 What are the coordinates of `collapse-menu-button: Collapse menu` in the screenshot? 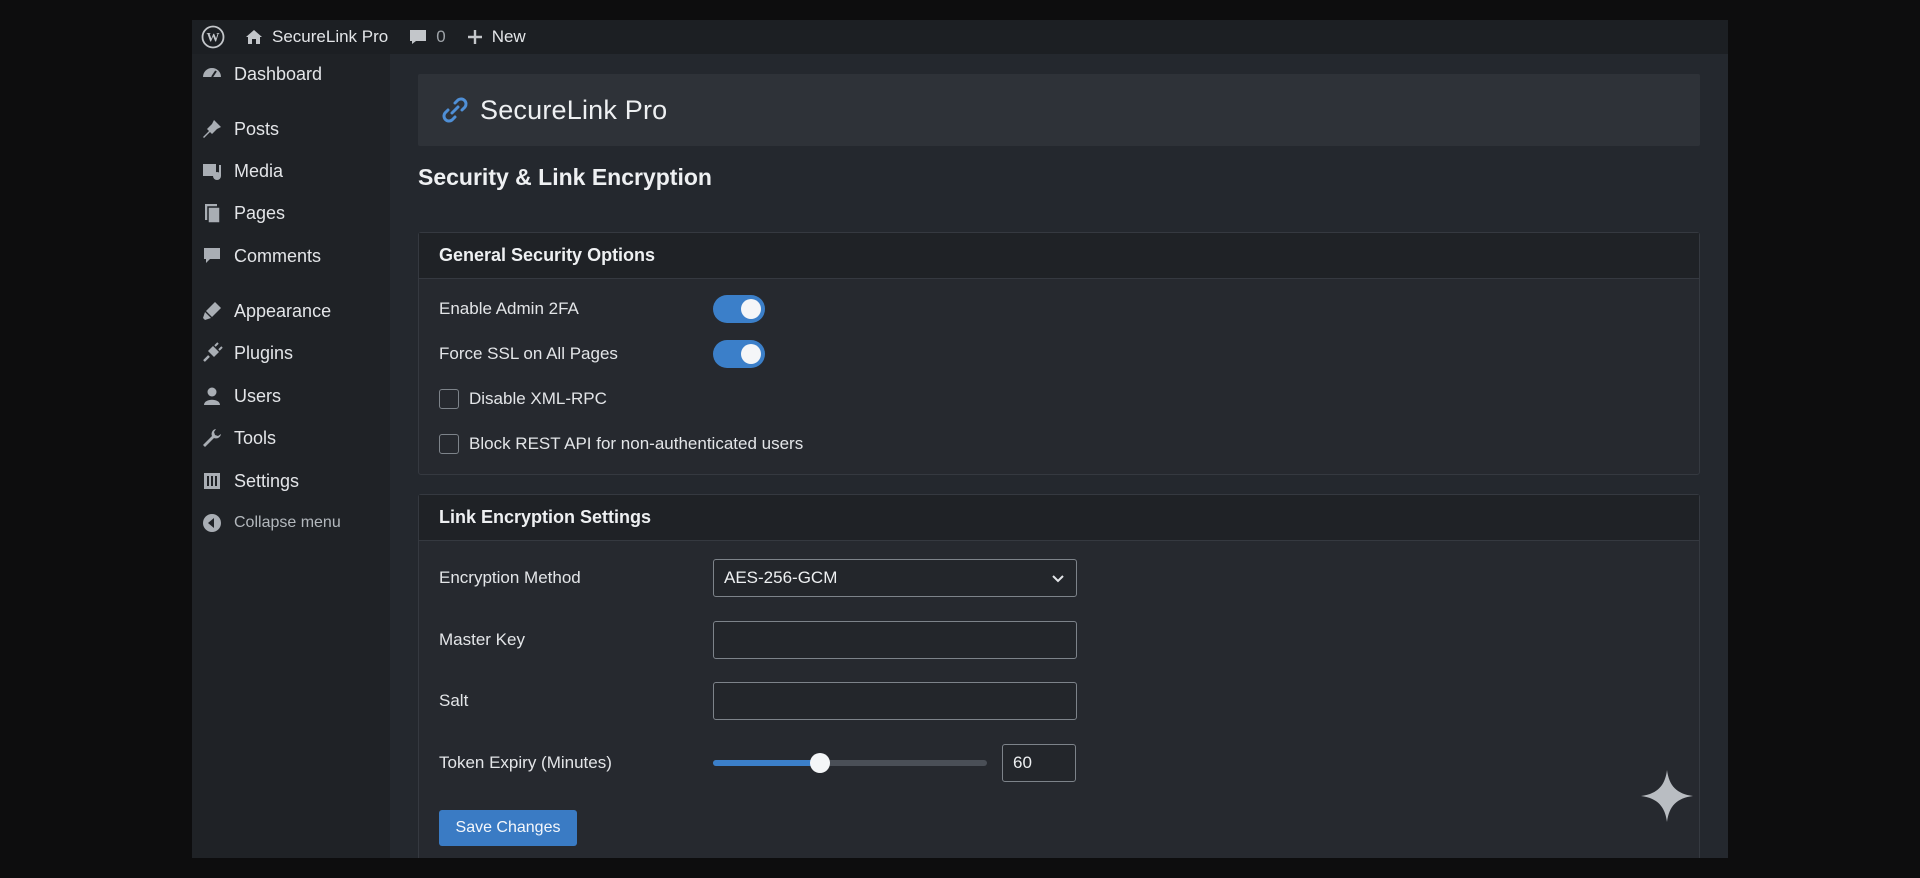 It's located at (291, 523).